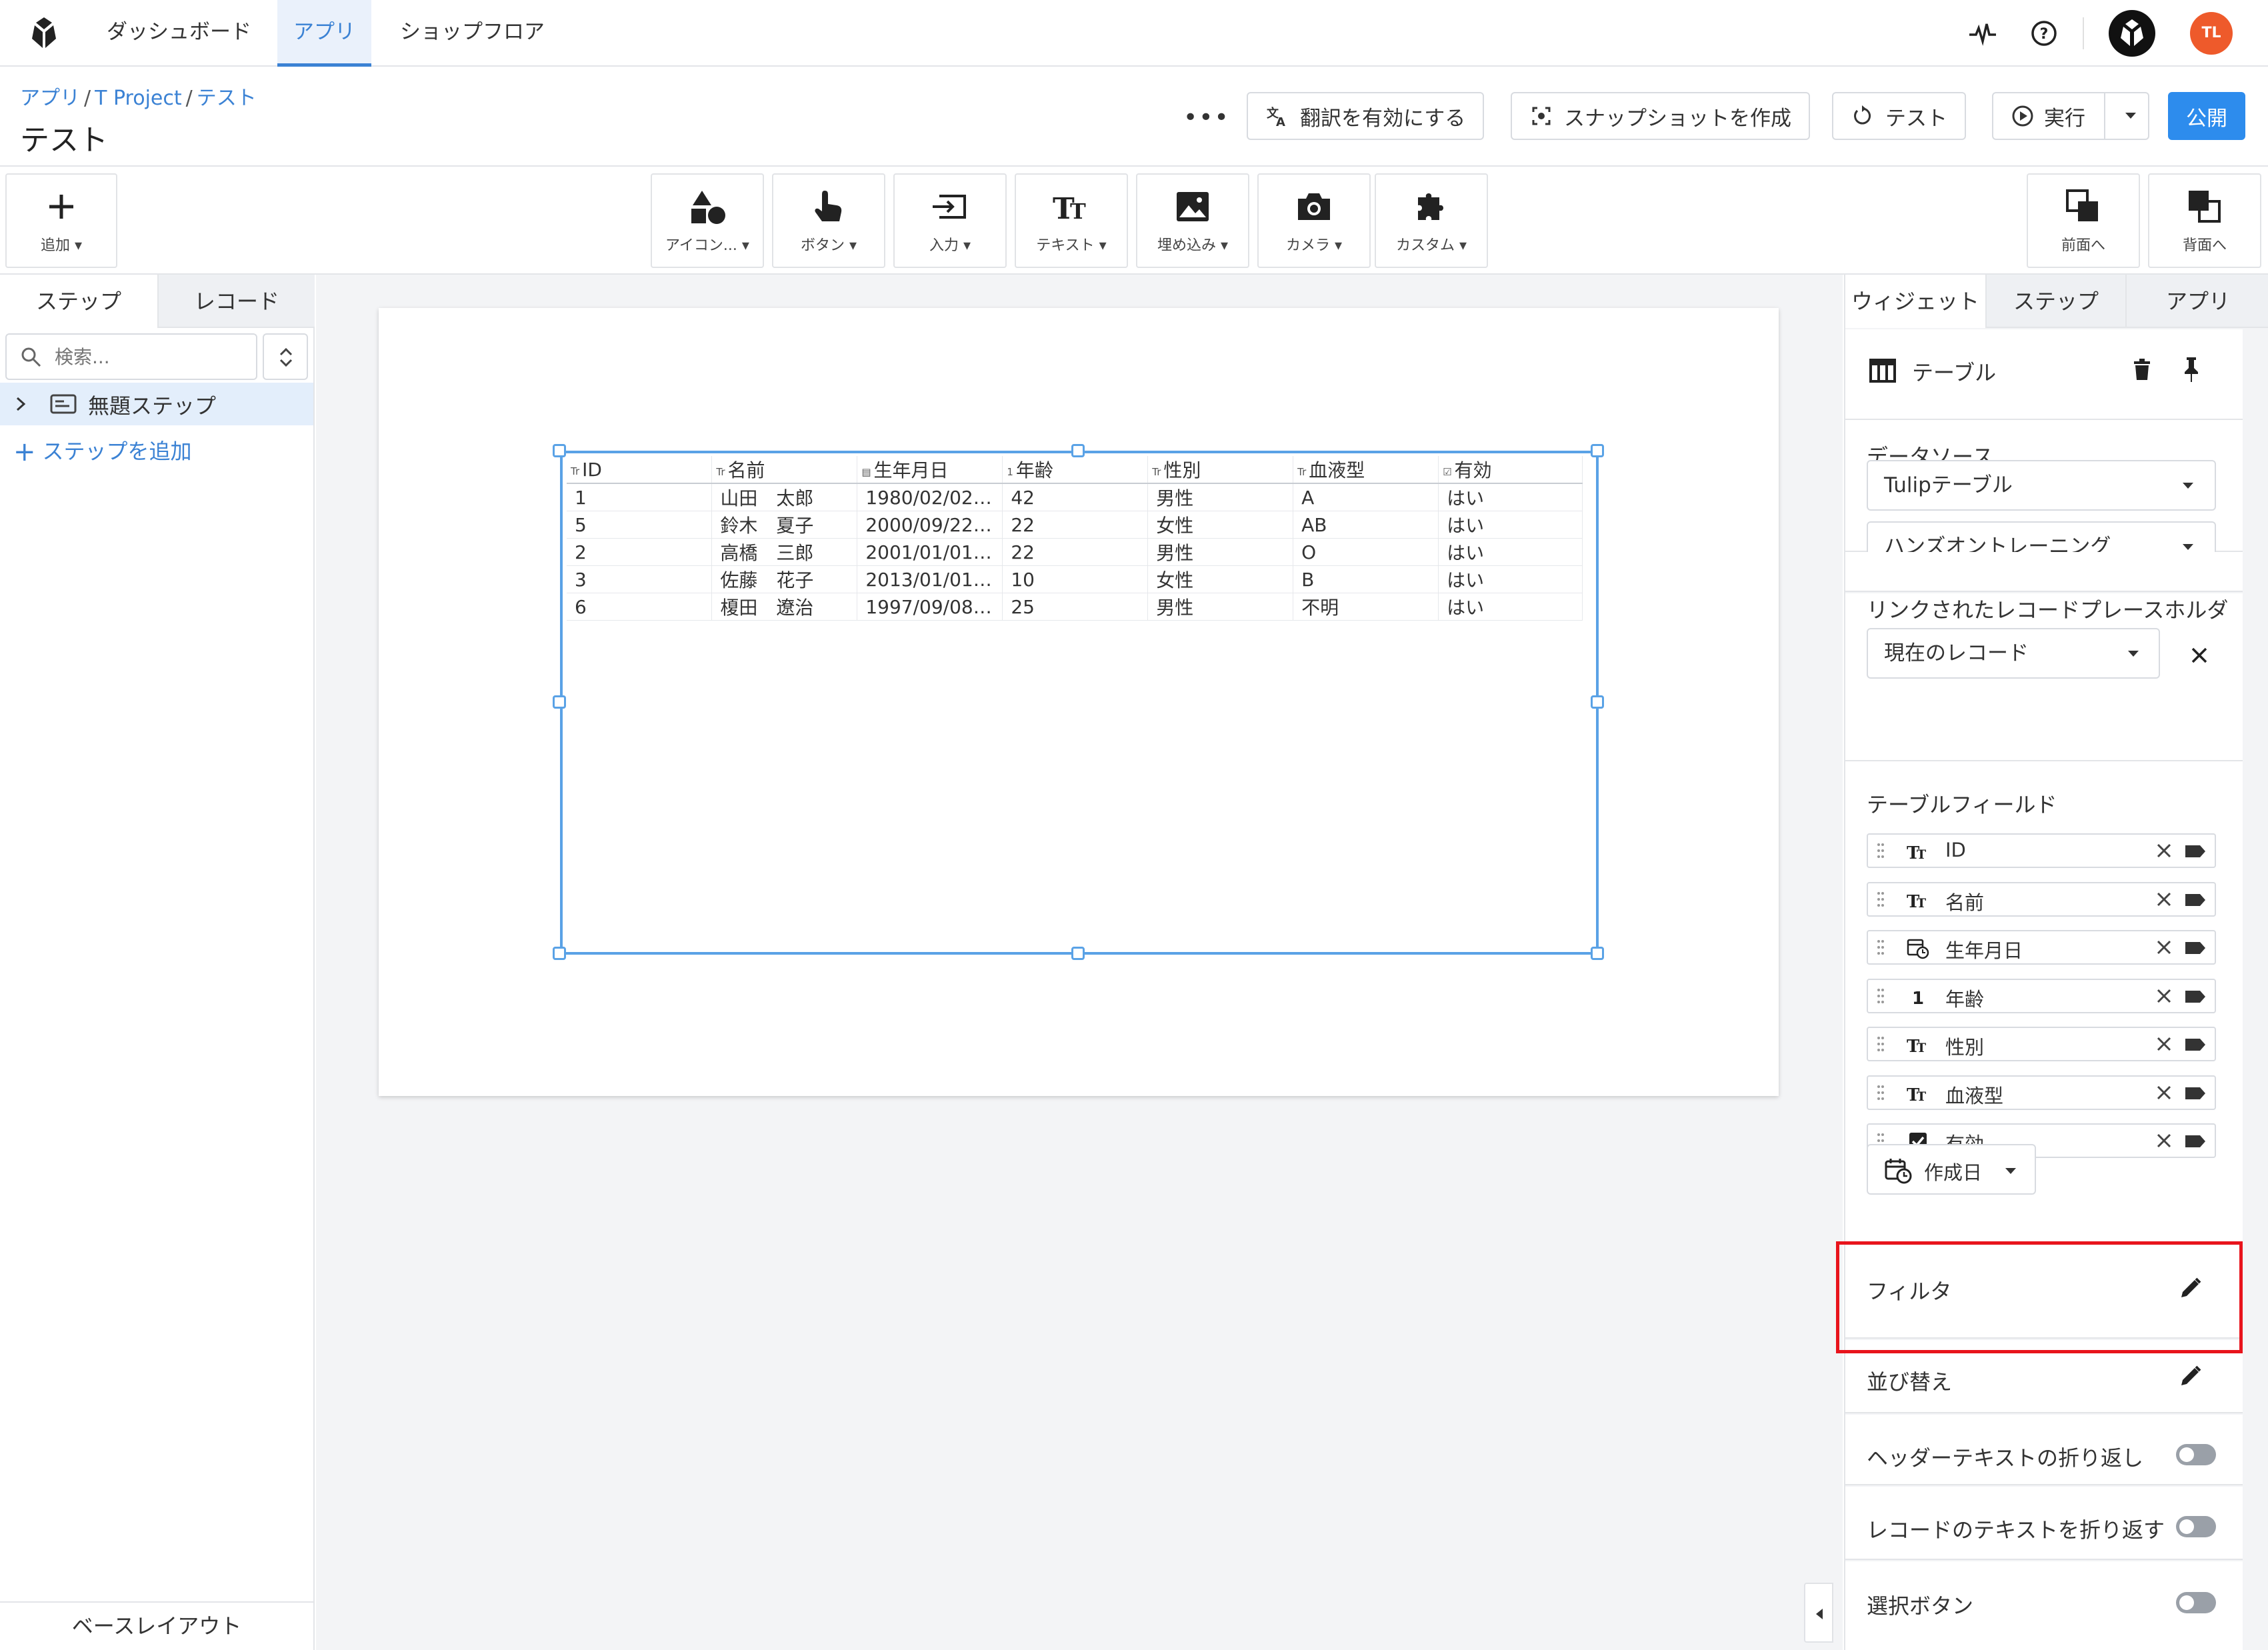  What do you see at coordinates (1431, 220) in the screenshot?
I see `tool-custom-button: カスタム ▾` at bounding box center [1431, 220].